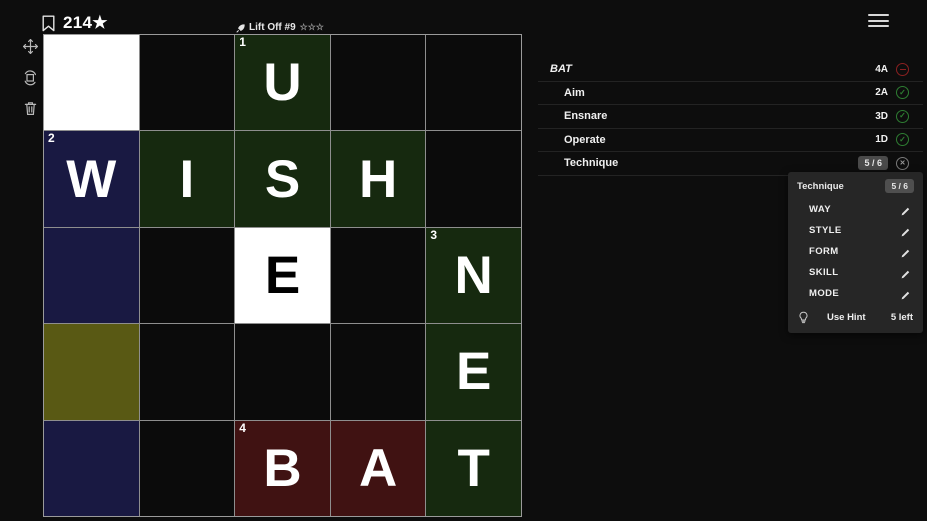 The width and height of the screenshot is (927, 521). I want to click on grid-cell: 3N, so click(473, 275).